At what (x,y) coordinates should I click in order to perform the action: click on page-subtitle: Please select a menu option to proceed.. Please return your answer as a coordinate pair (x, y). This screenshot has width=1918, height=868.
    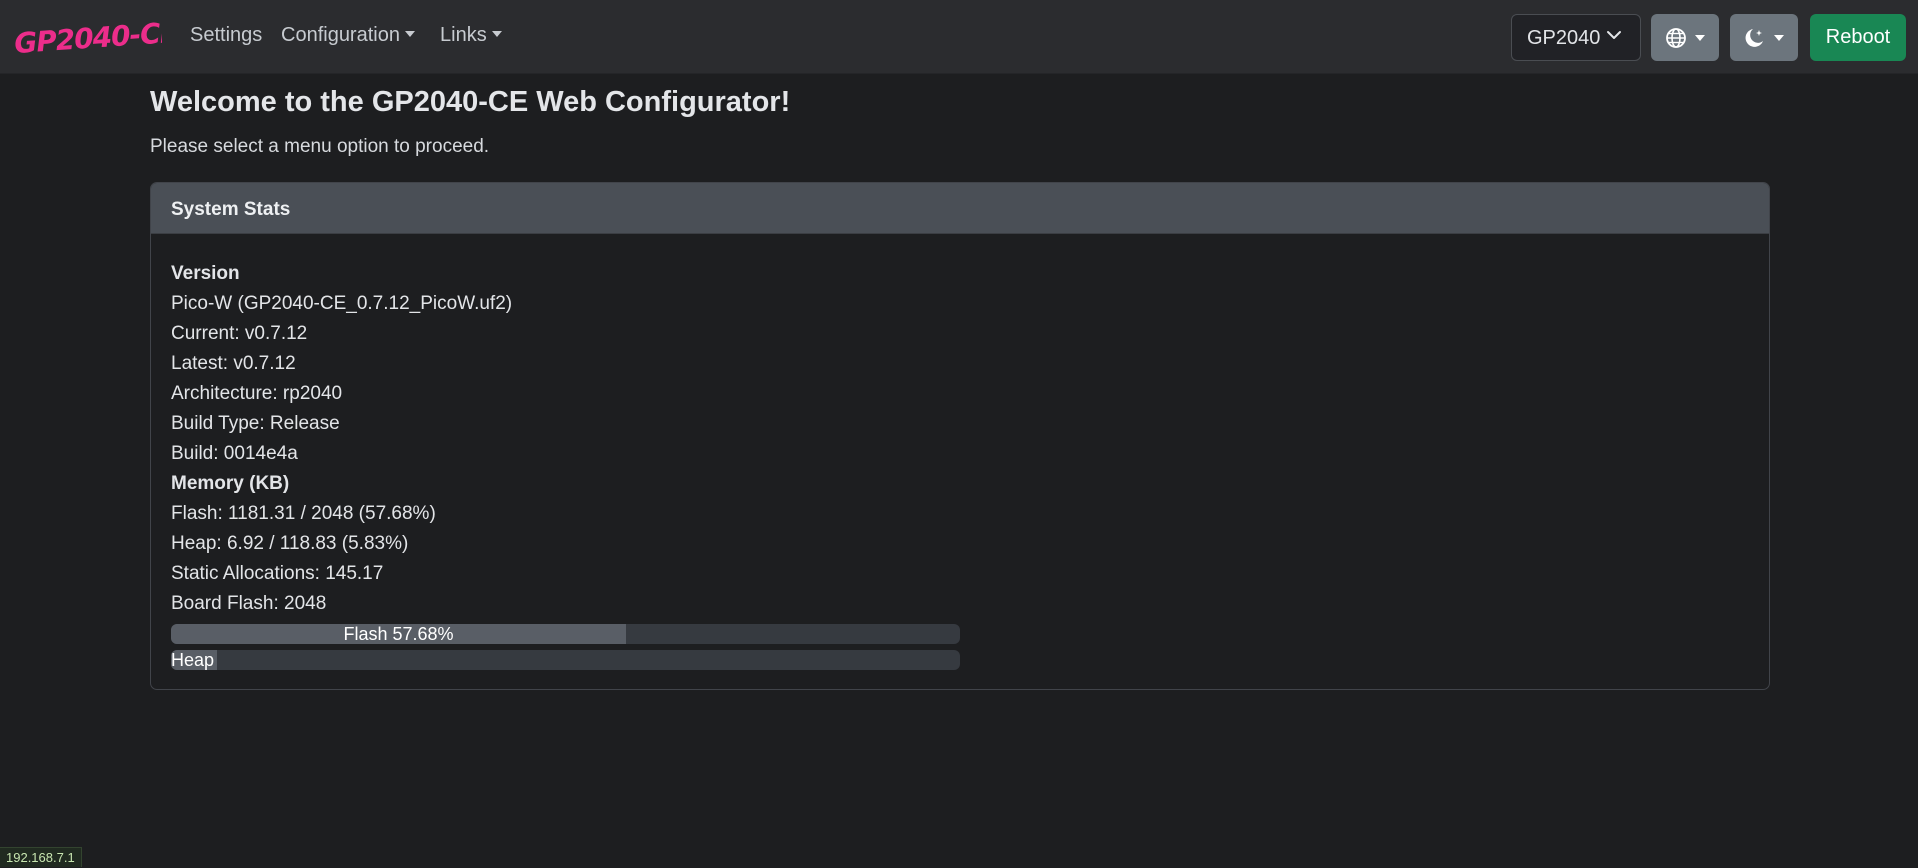
    Looking at the image, I should click on (320, 146).